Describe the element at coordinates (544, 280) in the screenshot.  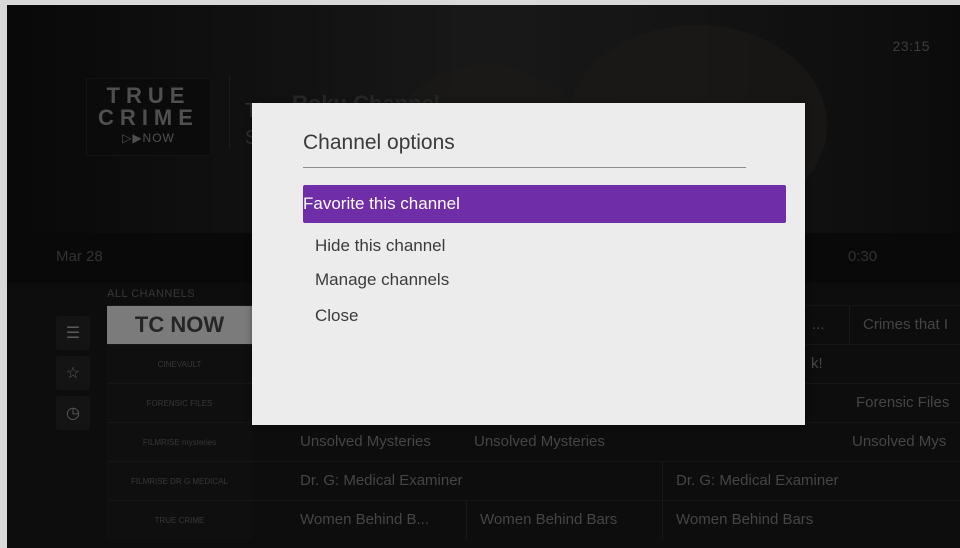
I see `manage-channels-option: Manage channels` at that location.